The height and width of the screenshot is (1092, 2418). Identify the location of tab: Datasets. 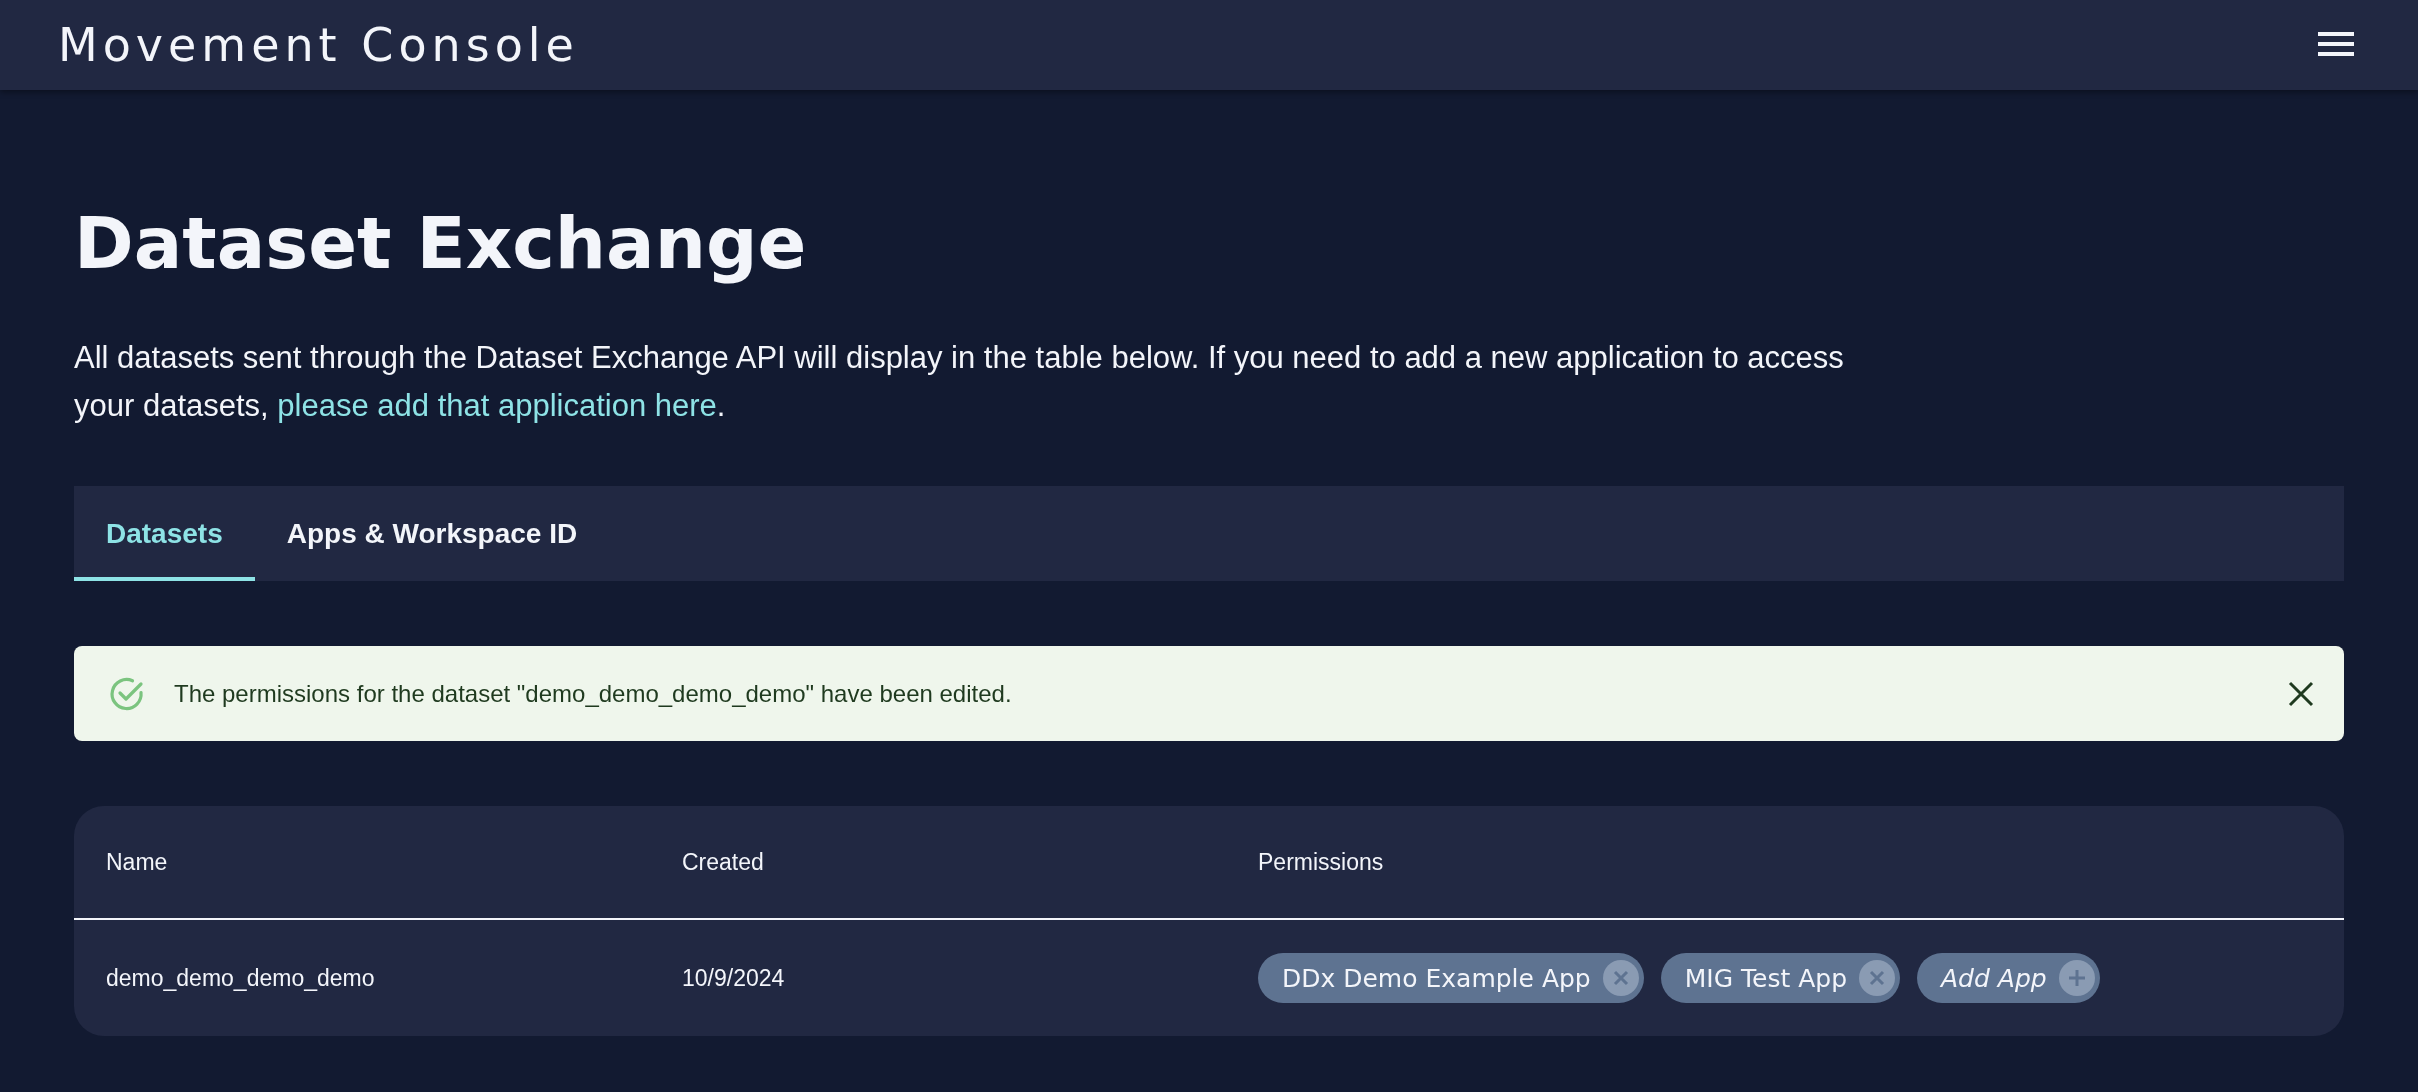
(164, 534).